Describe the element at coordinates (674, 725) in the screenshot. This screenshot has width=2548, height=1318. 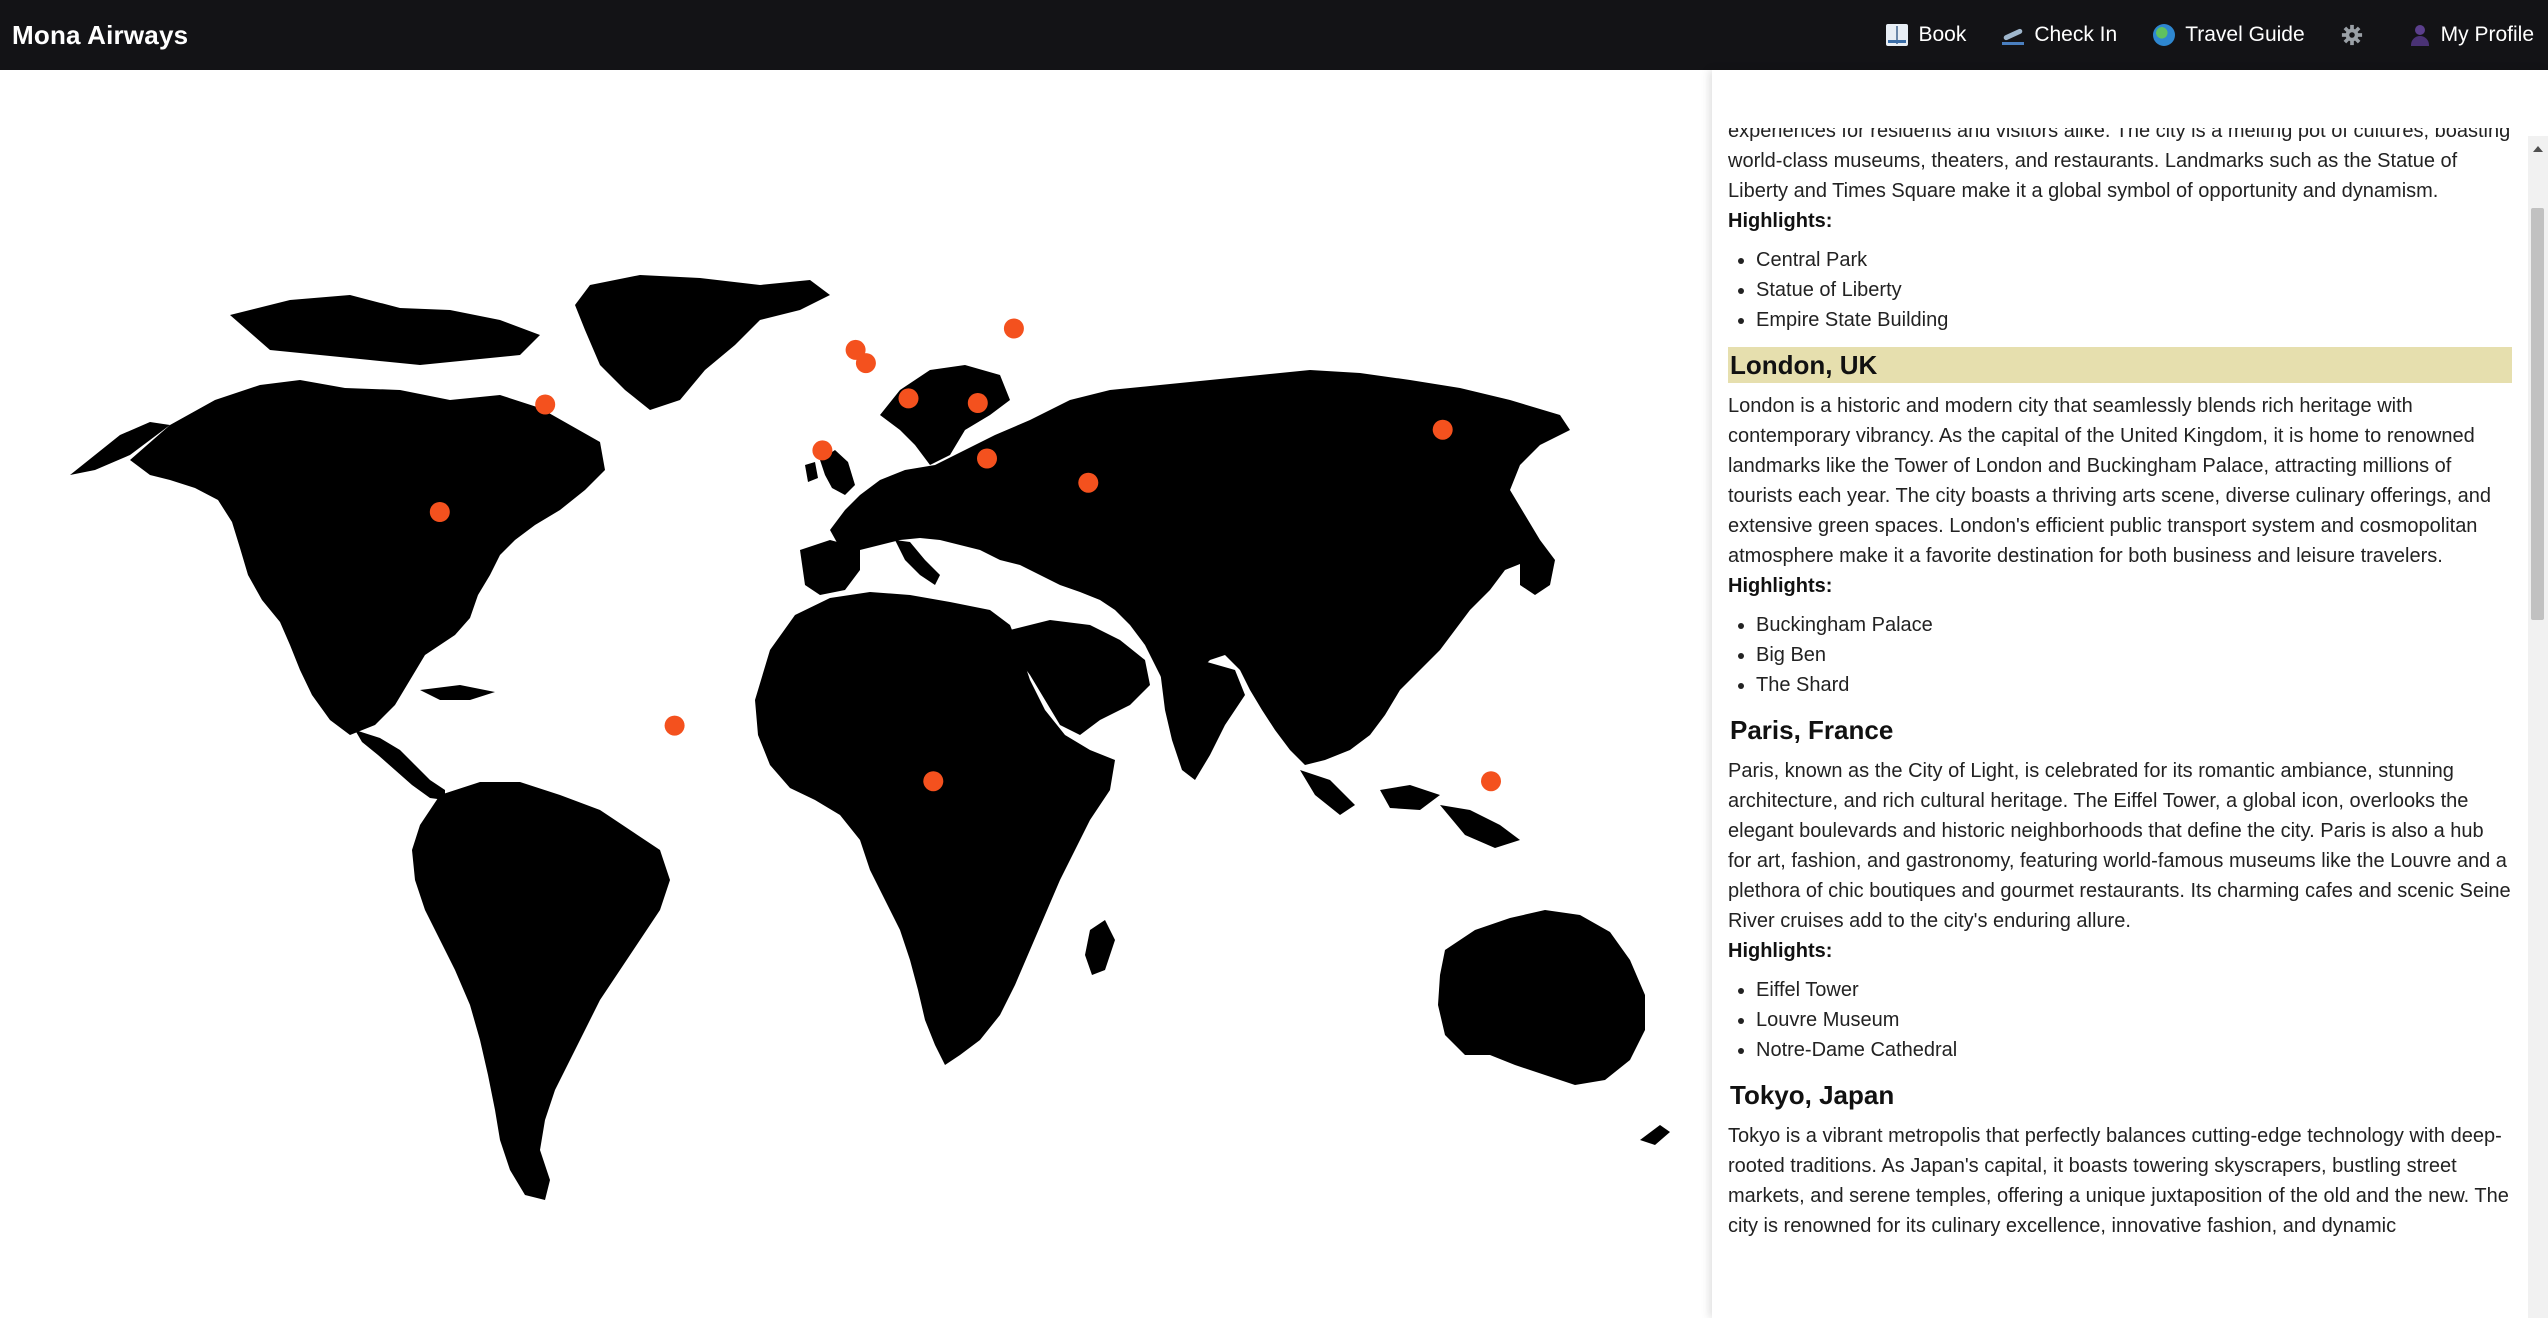
I see `city-marker-rio-de-janeiro` at that location.